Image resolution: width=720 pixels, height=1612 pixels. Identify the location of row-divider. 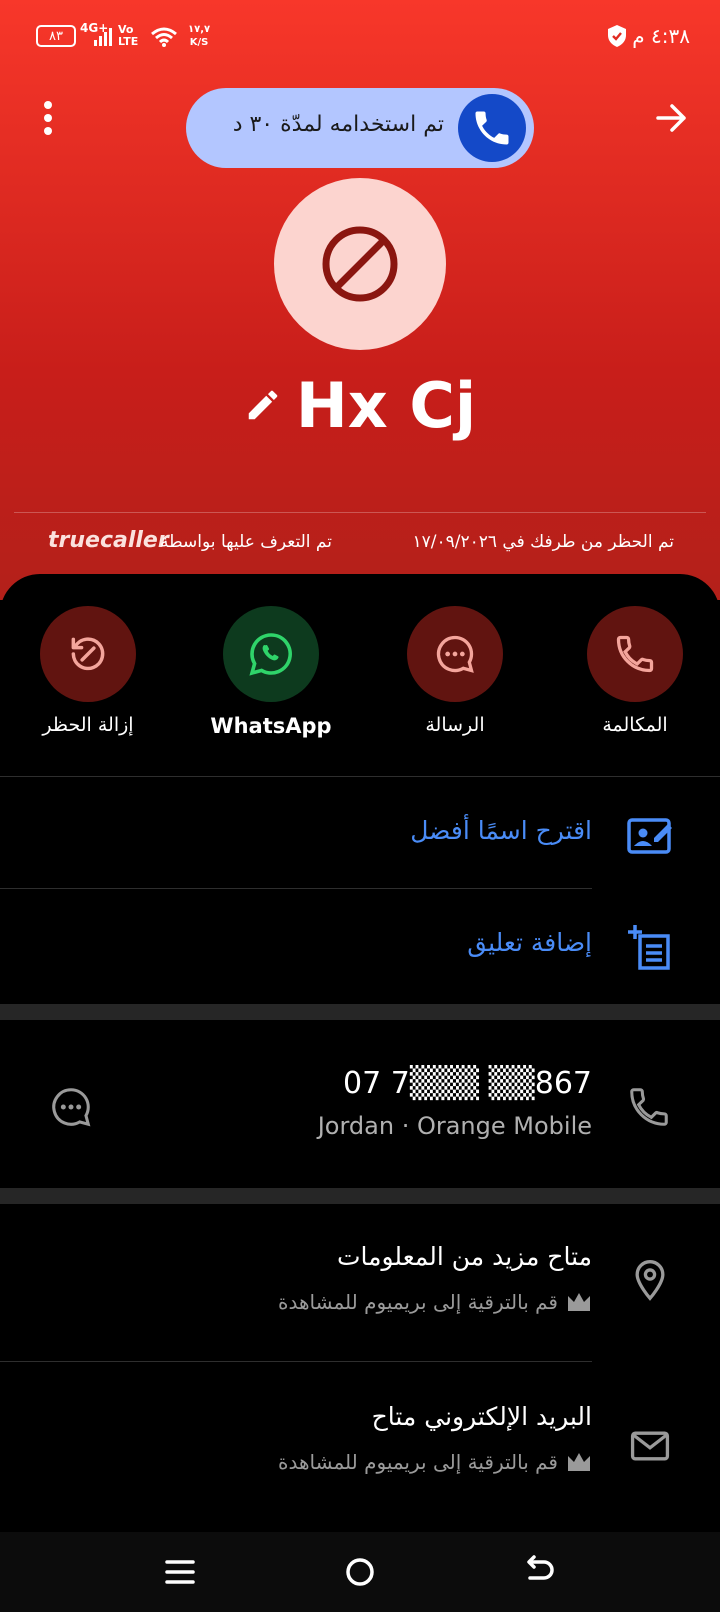
(296, 888).